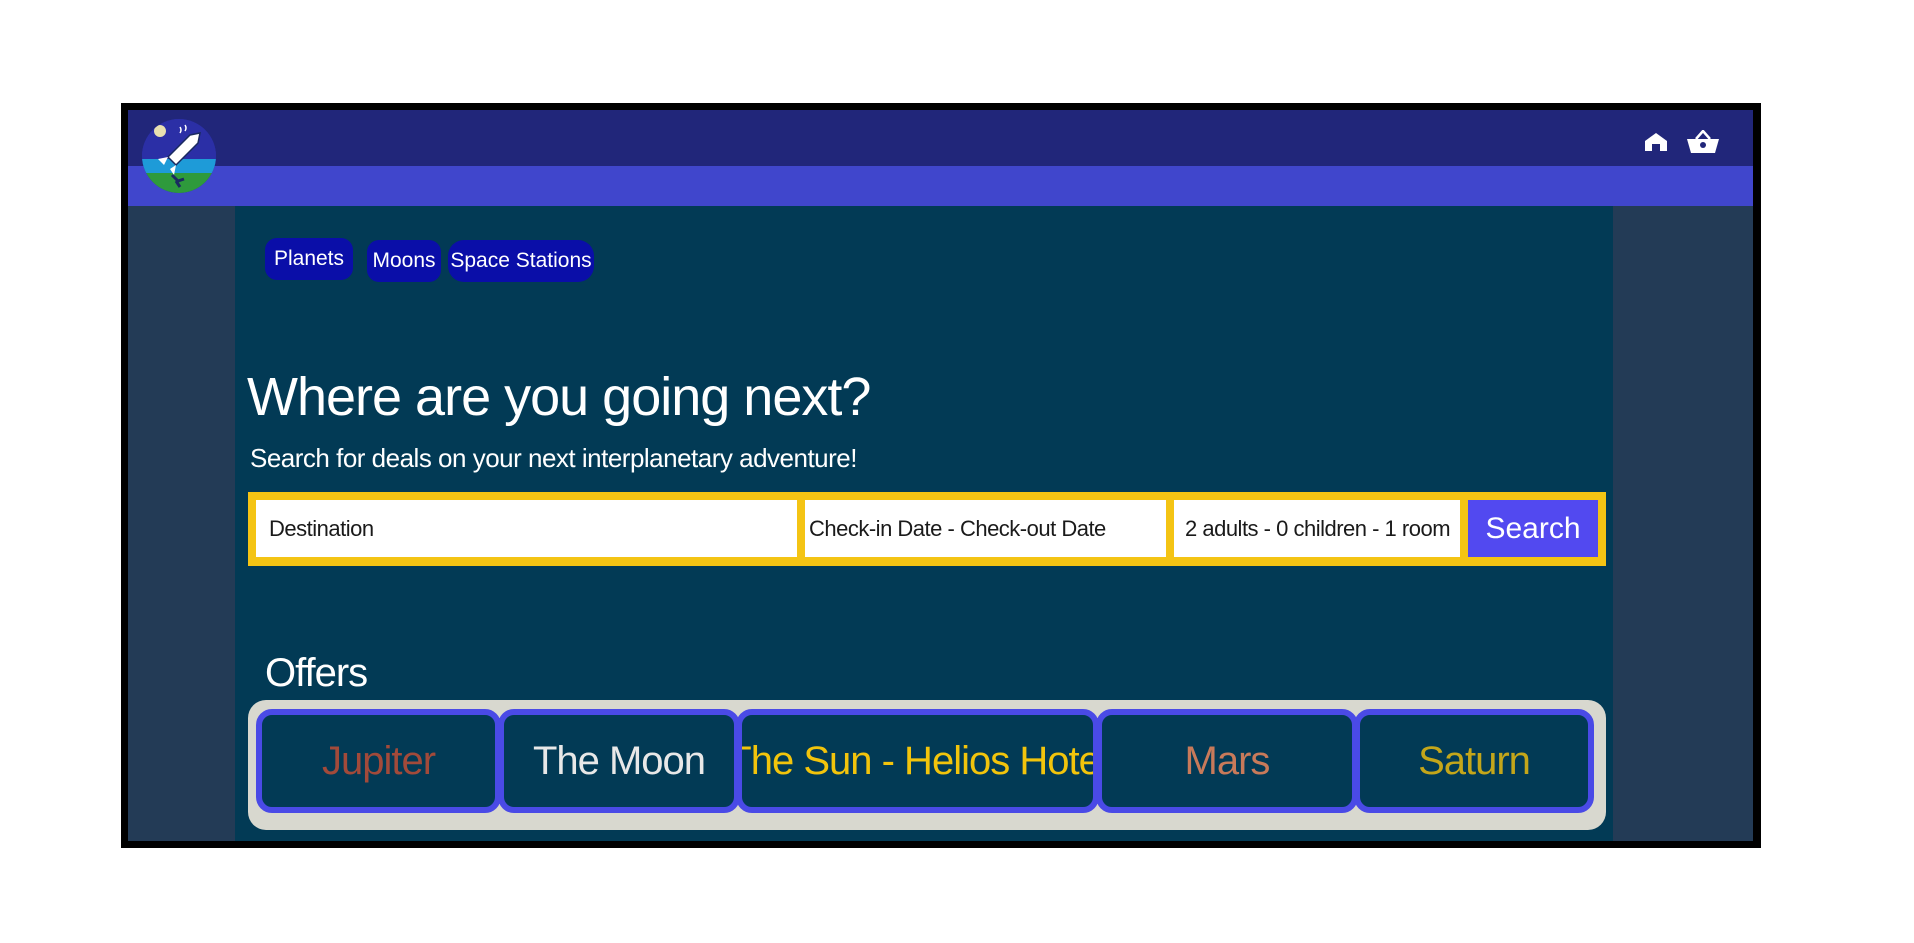 The height and width of the screenshot is (943, 1914). I want to click on hero-title: Where are you going next?, so click(559, 397).